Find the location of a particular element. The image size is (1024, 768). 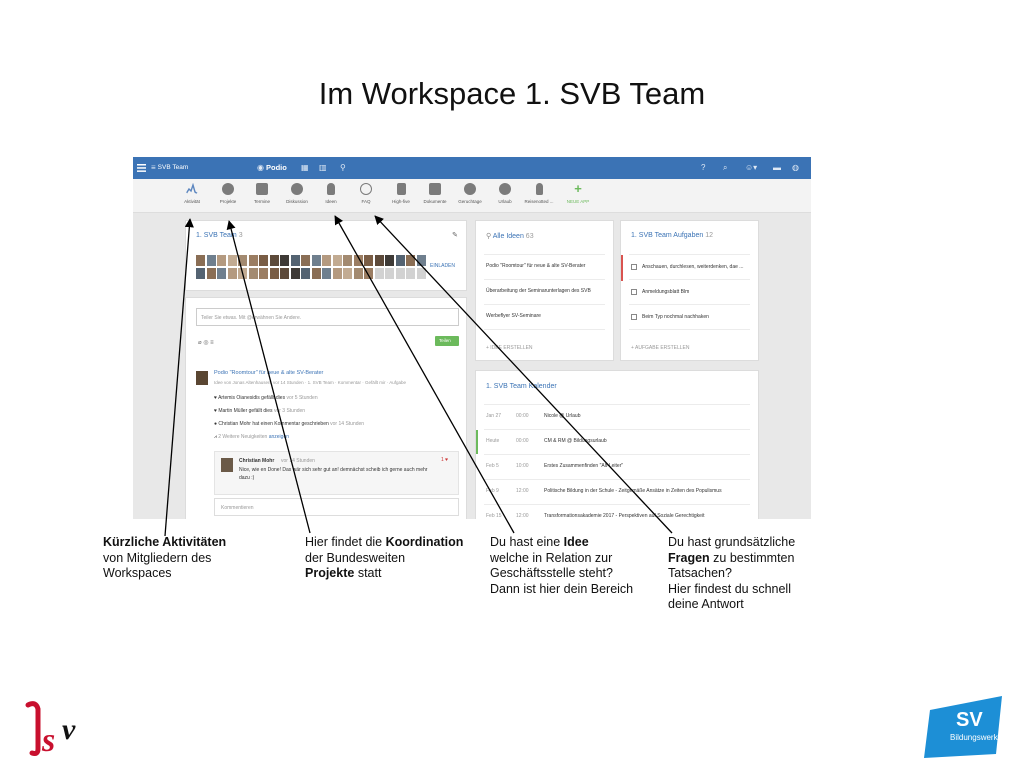

post-avatar is located at coordinates (202, 378).